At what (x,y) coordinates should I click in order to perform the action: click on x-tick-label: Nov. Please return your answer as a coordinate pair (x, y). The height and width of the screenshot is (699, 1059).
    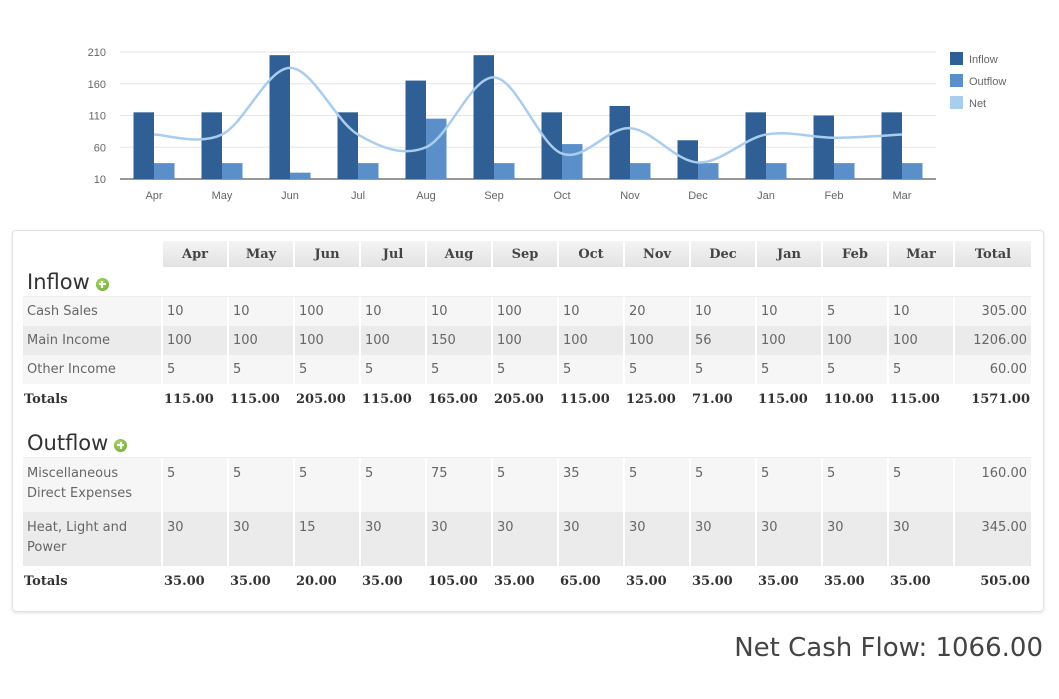
    Looking at the image, I should click on (630, 196).